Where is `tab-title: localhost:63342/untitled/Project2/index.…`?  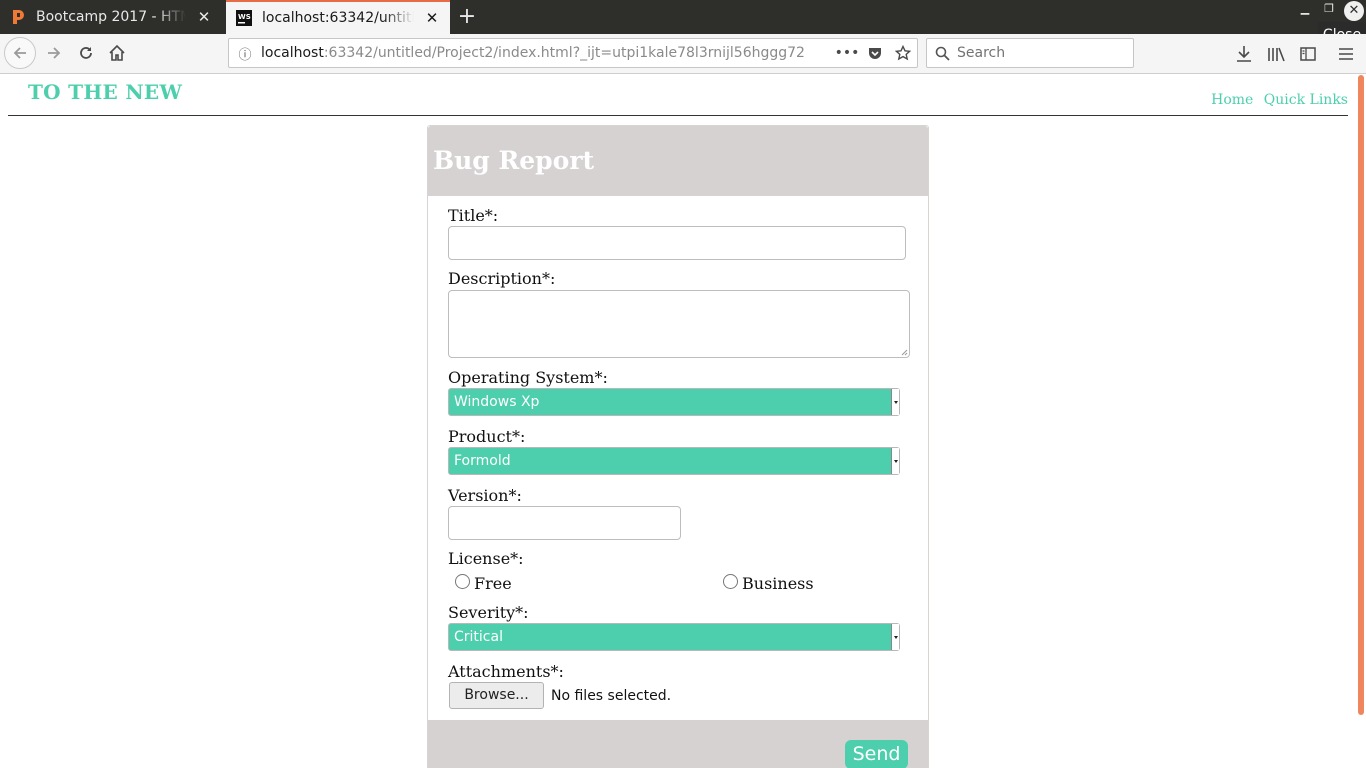
tab-title: localhost:63342/untitled/Project2/index.… is located at coordinates (338, 18).